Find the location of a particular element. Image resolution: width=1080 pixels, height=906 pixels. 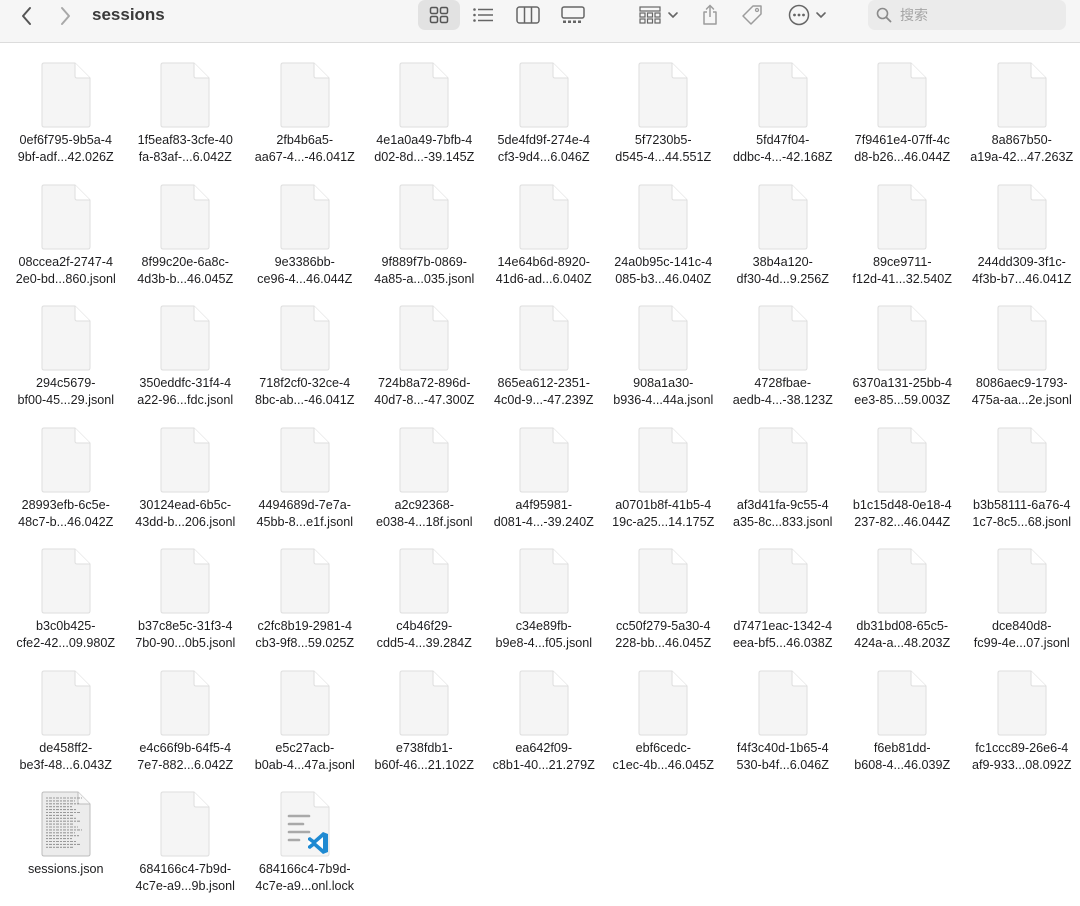

more-actions-button is located at coordinates (807, 15).